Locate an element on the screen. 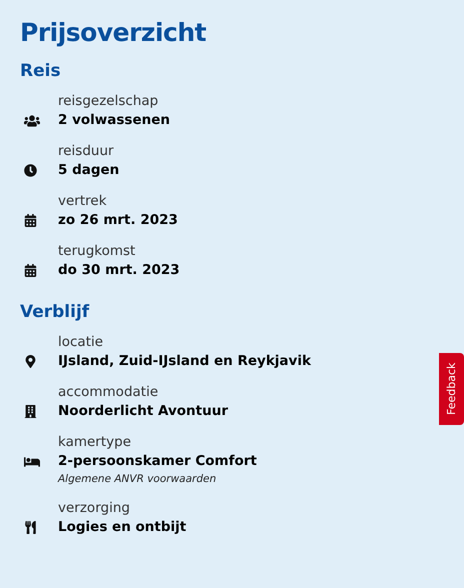  page-title: Prijsoverzicht is located at coordinates (114, 32).